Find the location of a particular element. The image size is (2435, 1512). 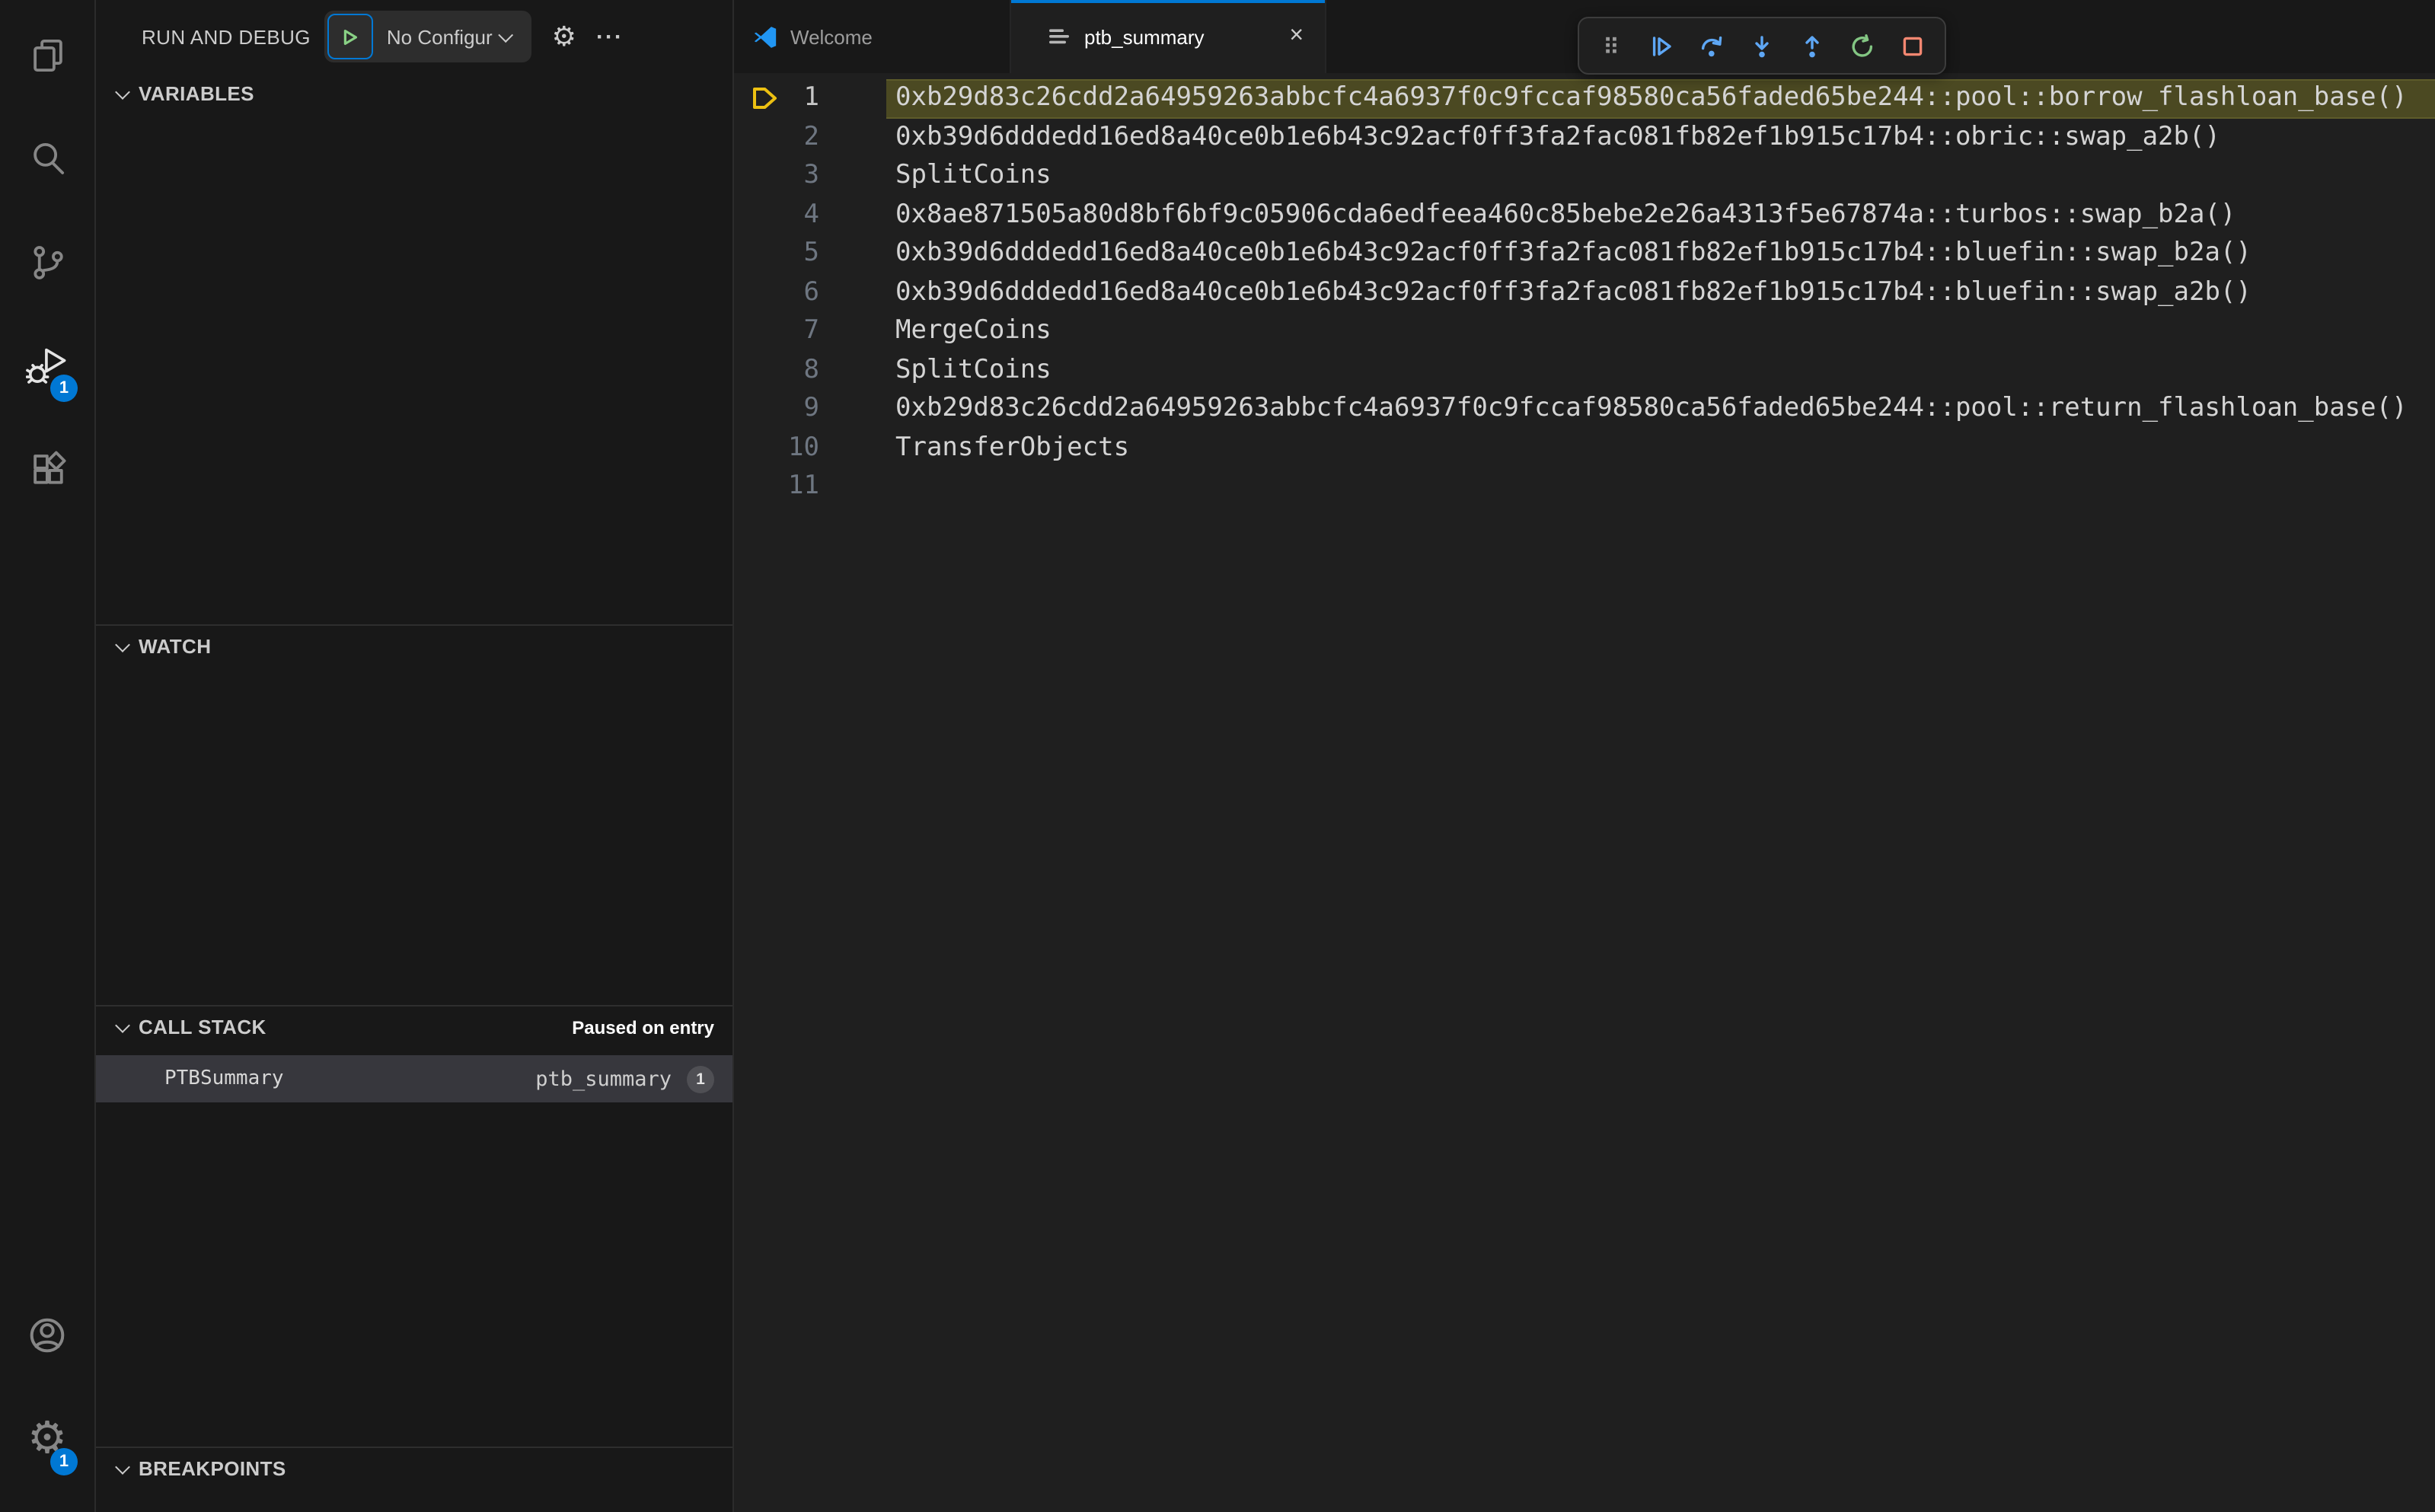

line-number: 9 is located at coordinates (792, 409).